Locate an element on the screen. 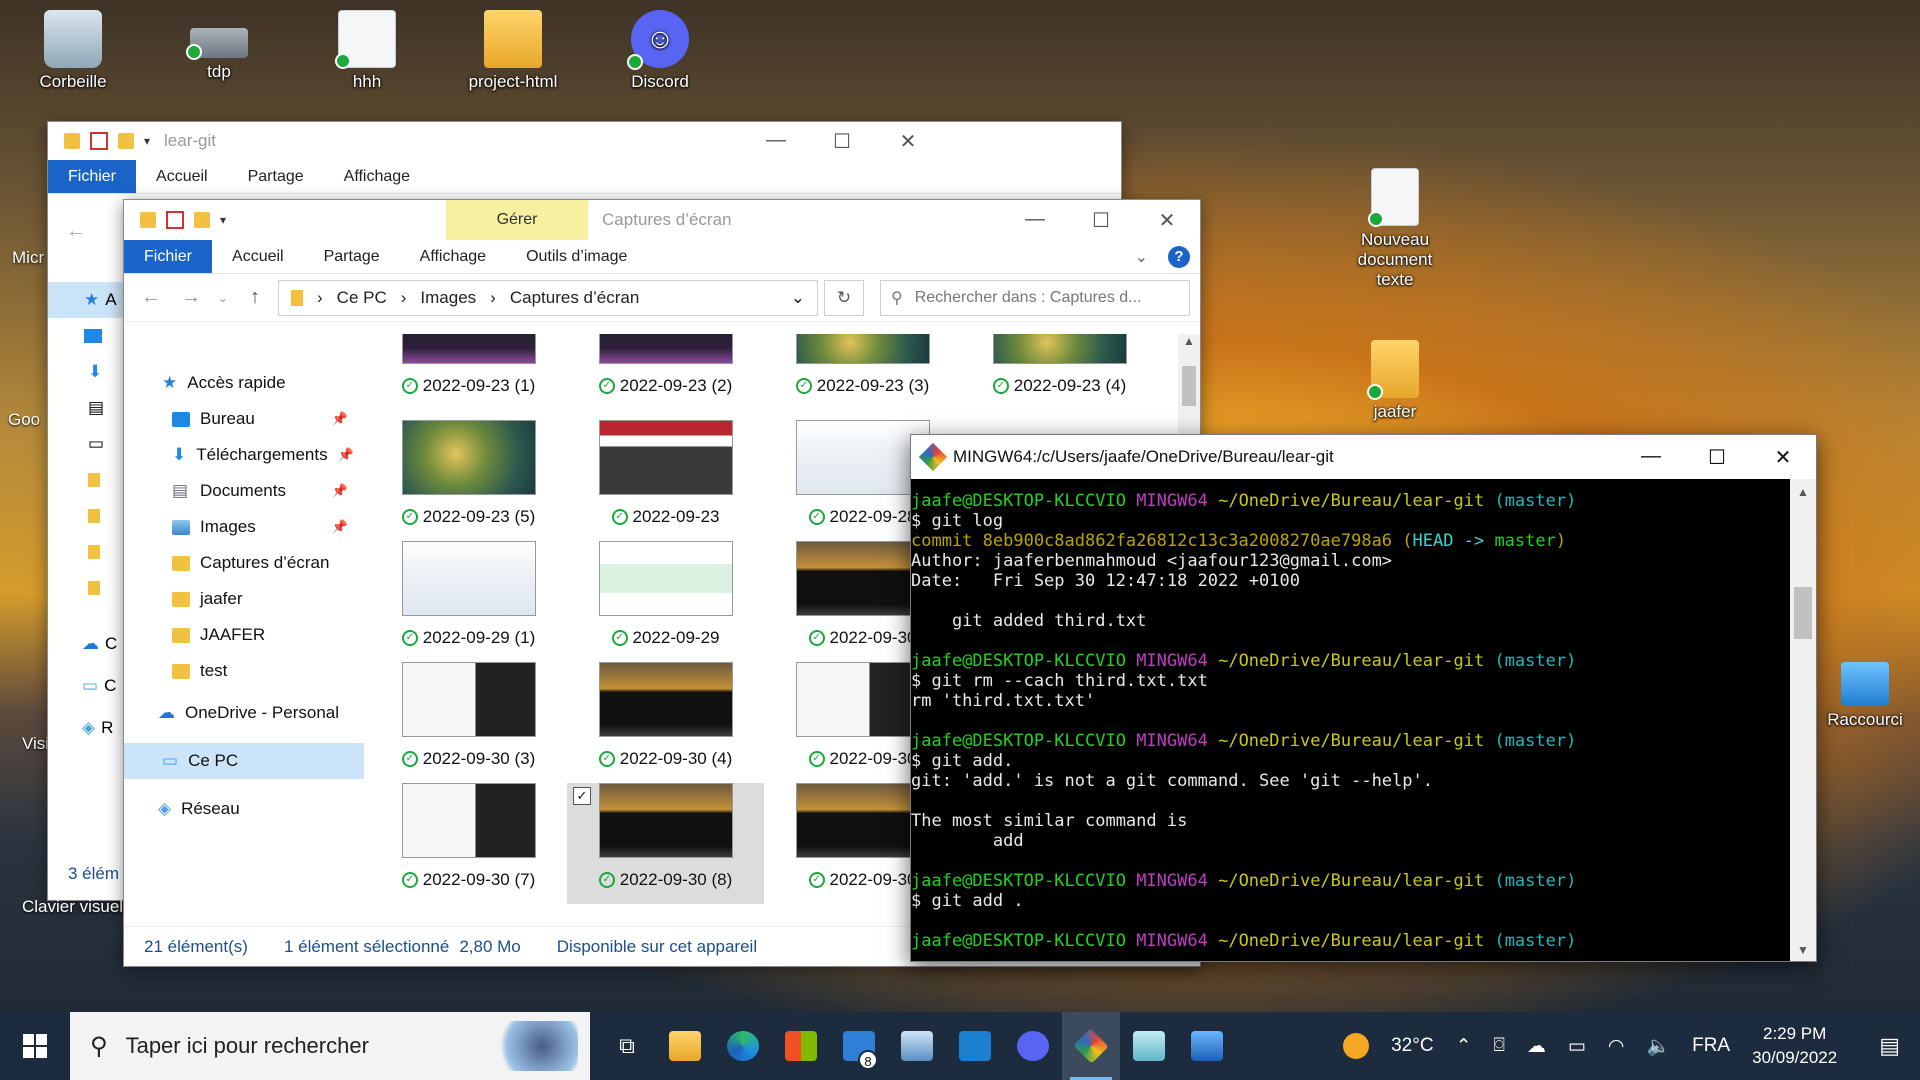  chevron-down-icon: ▾ is located at coordinates (147, 141).